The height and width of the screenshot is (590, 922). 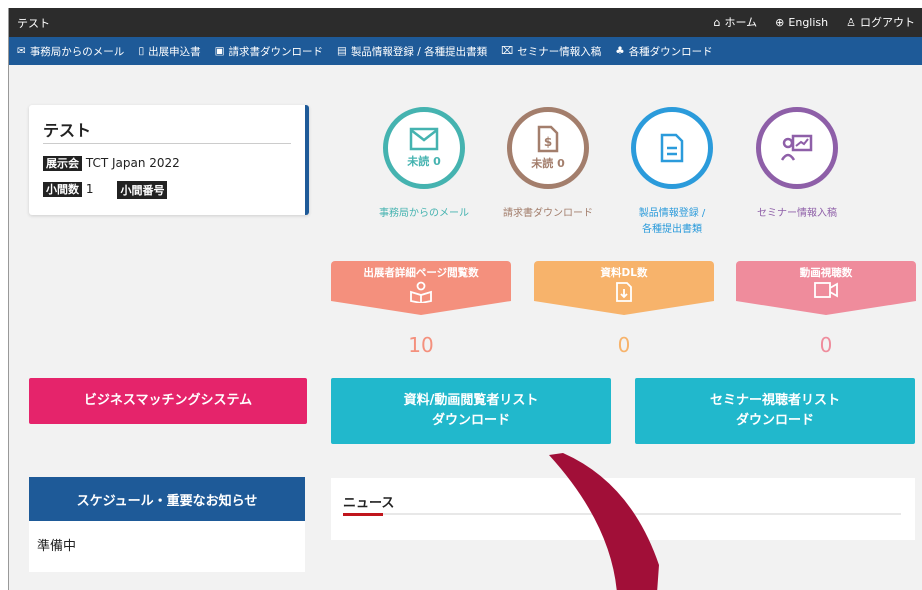 What do you see at coordinates (421, 345) in the screenshot?
I see `stat-page-views-value: 10` at bounding box center [421, 345].